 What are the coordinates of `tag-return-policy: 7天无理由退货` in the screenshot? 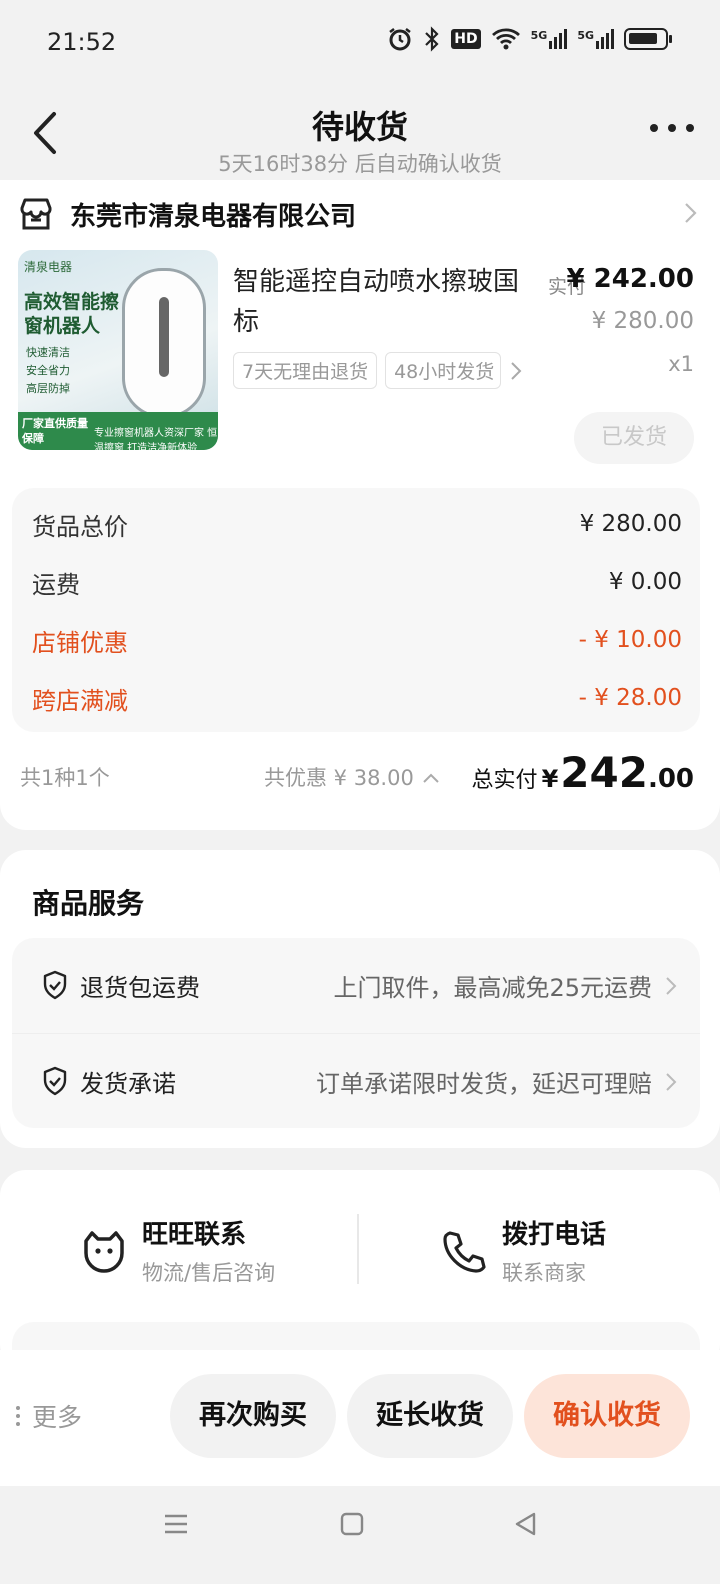 It's located at (305, 370).